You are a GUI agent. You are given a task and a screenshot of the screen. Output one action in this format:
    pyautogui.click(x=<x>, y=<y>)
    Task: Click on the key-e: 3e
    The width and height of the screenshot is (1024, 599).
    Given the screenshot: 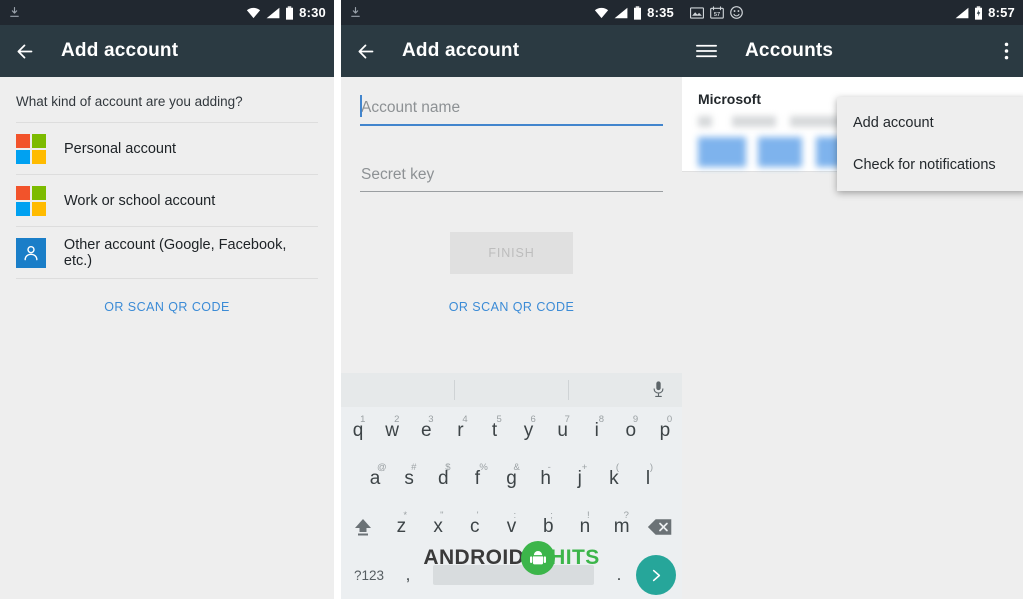 What is the action you would take?
    pyautogui.click(x=426, y=431)
    